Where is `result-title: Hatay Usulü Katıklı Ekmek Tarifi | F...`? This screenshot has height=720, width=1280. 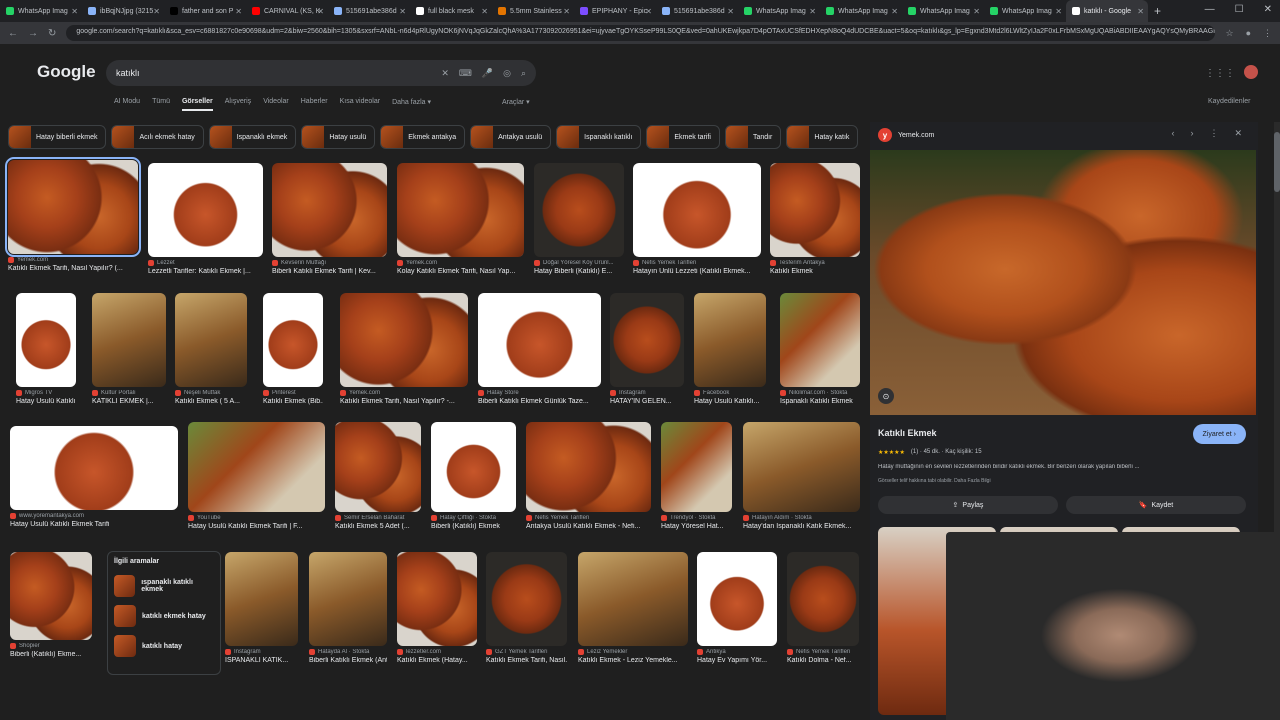 result-title: Hatay Usulü Katıklı Ekmek Tarifi | F... is located at coordinates (256, 526).